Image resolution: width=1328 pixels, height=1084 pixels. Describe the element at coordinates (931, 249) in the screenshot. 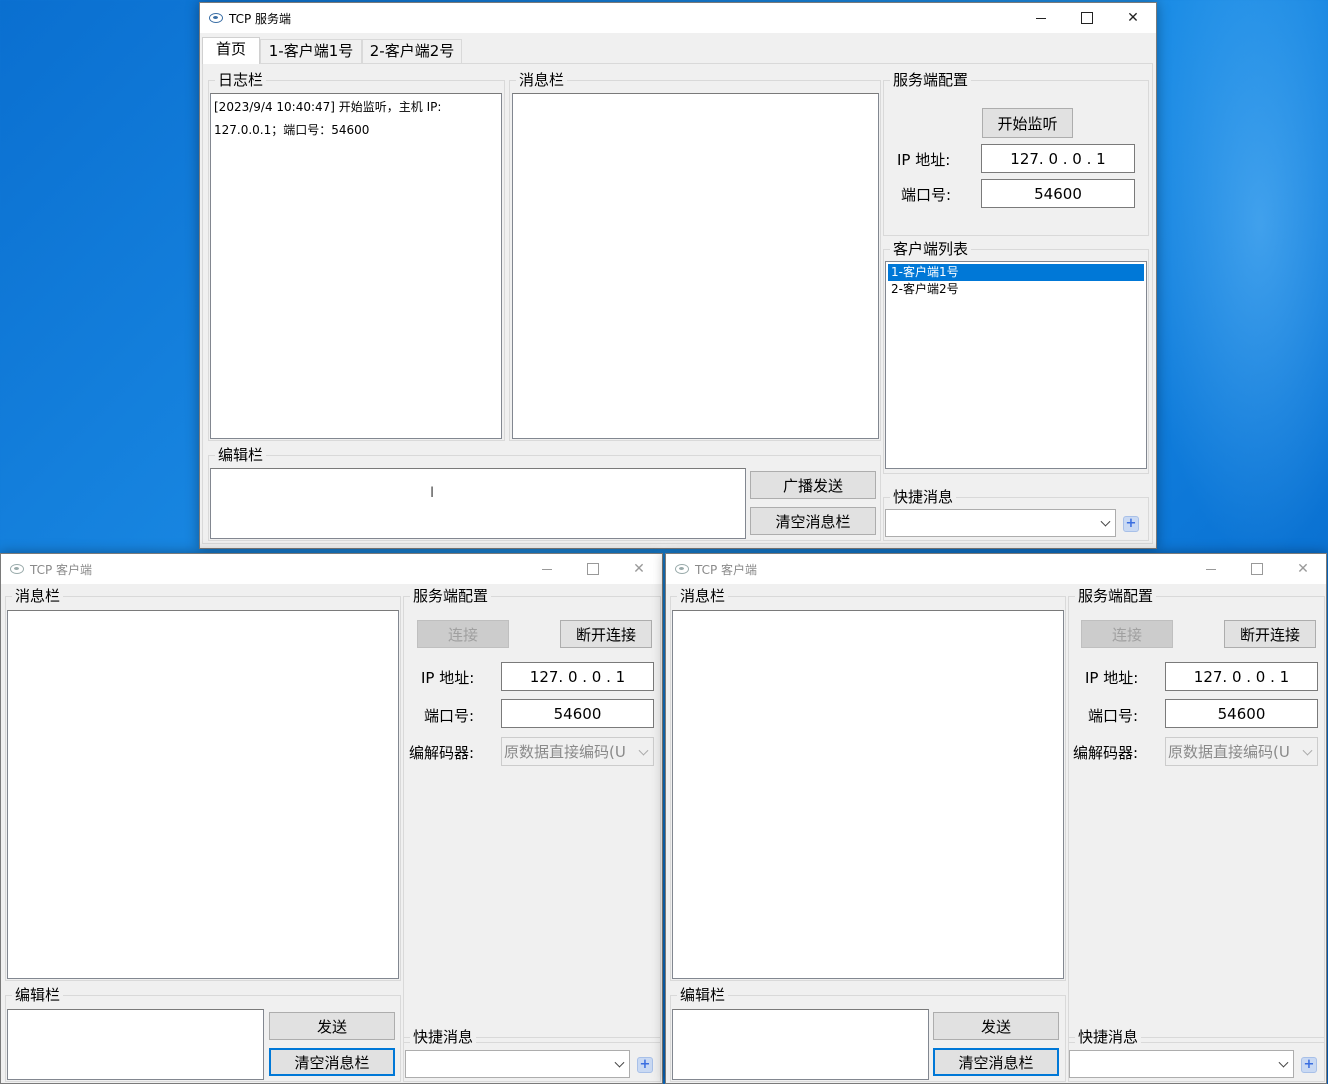

I see `client-list-label: 客户端列表` at that location.